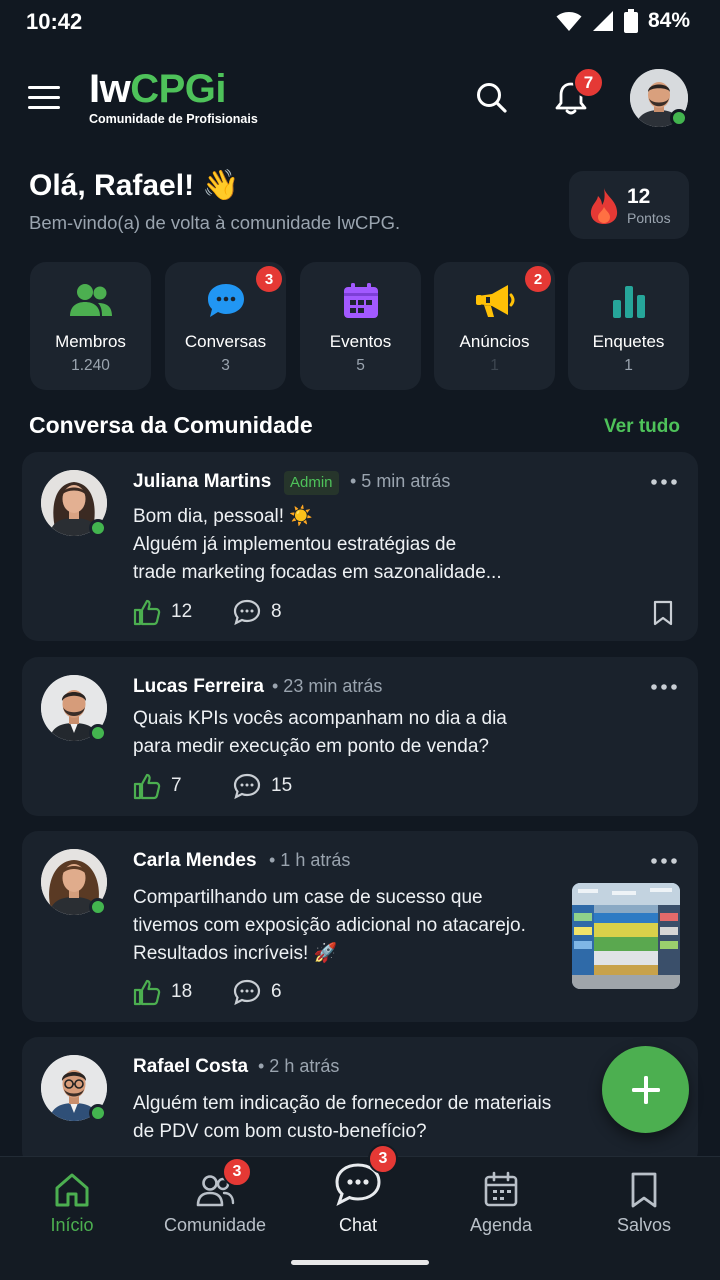 This screenshot has height=1280, width=720. What do you see at coordinates (604, 206) in the screenshot?
I see `fire-icon` at bounding box center [604, 206].